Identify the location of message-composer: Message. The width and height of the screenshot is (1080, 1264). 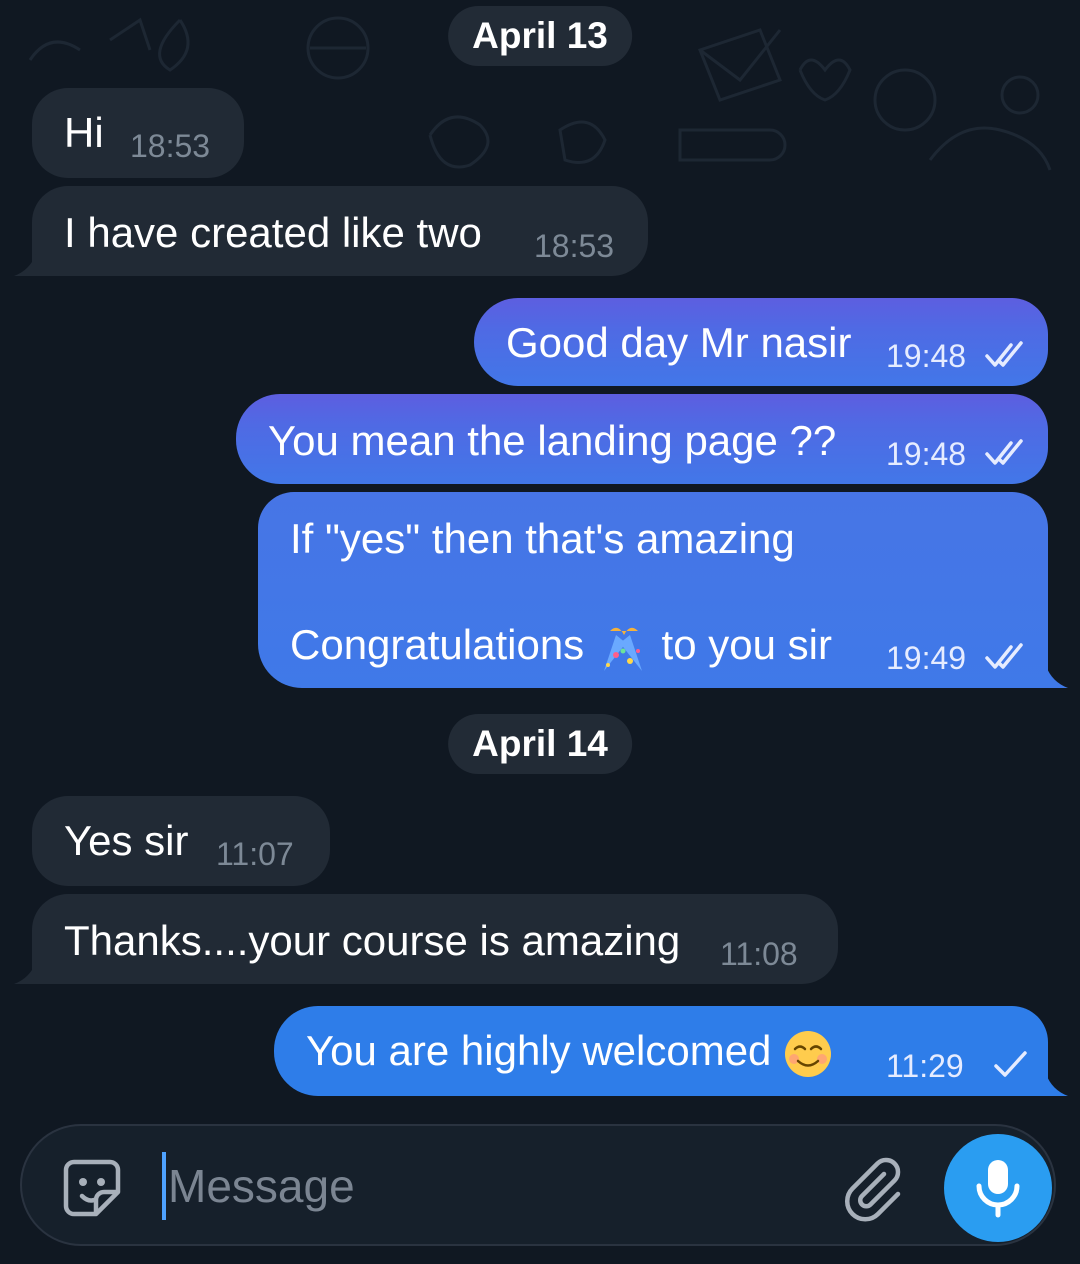
(538, 1185).